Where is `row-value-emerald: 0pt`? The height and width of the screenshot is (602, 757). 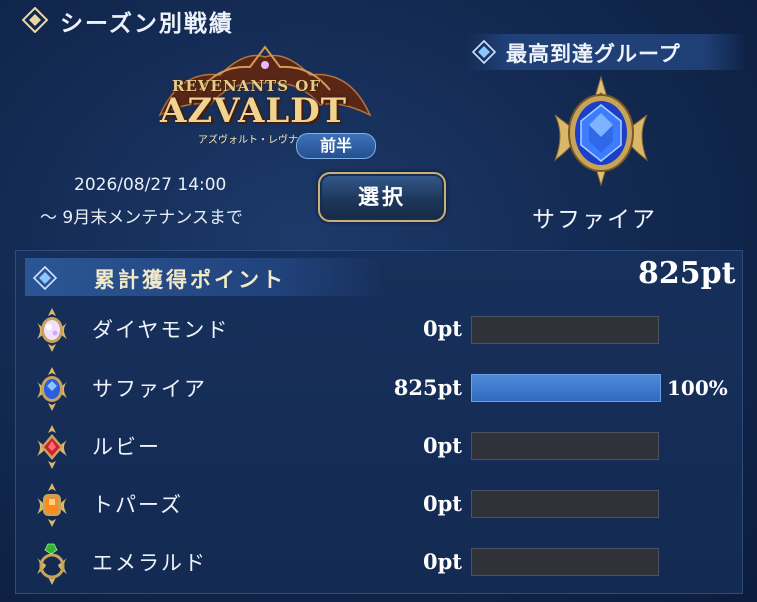 row-value-emerald: 0pt is located at coordinates (442, 561).